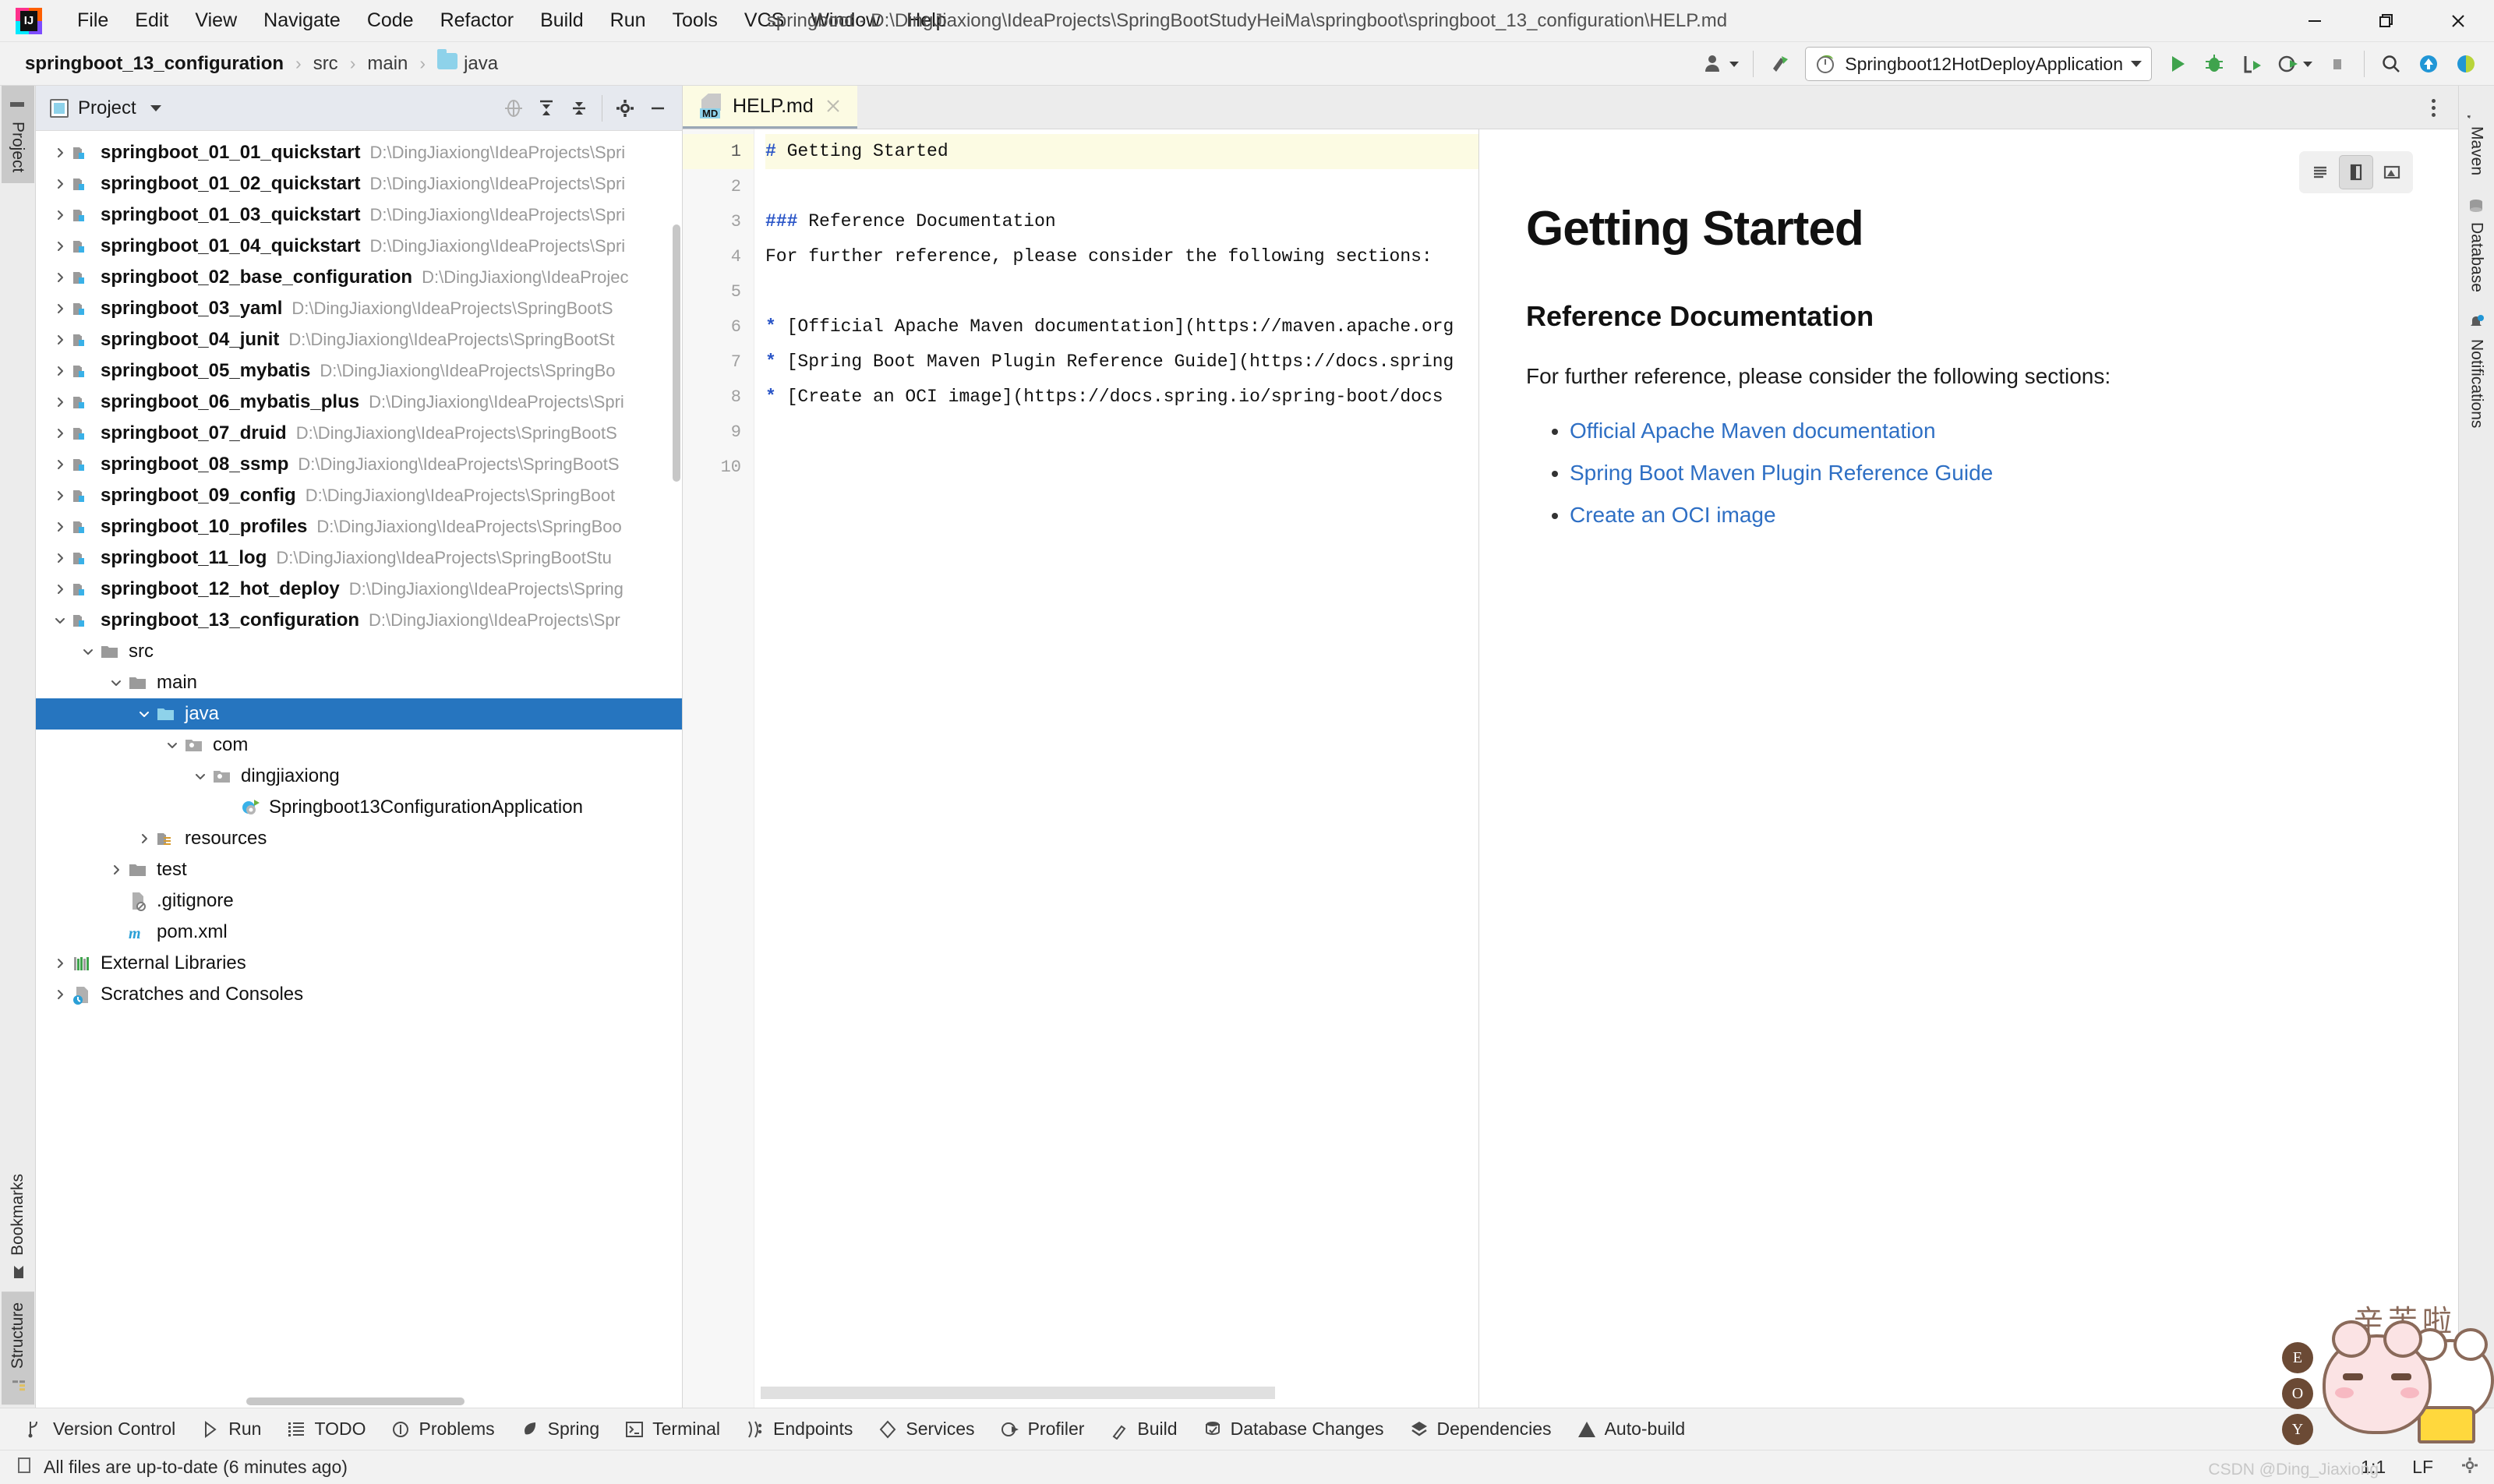 The width and height of the screenshot is (2494, 1484). I want to click on updates-button, so click(2428, 64).